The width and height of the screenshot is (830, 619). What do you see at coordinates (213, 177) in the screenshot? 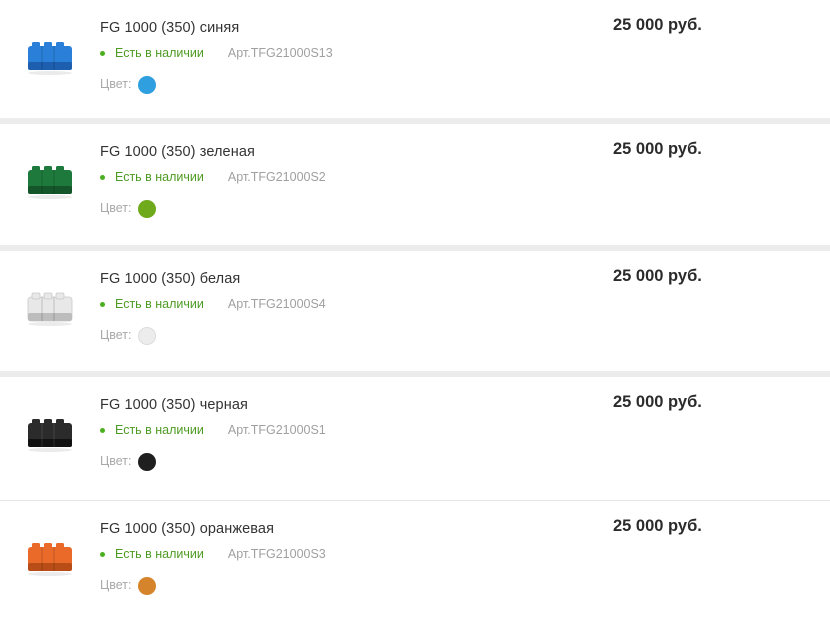
I see `availability-row: Есть в наличии Арт.TFG21000S2` at bounding box center [213, 177].